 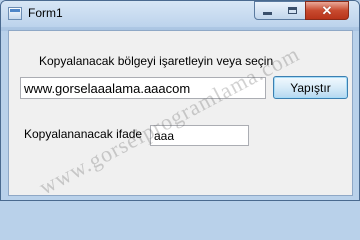 I want to click on source-text-input, so click(x=143, y=88).